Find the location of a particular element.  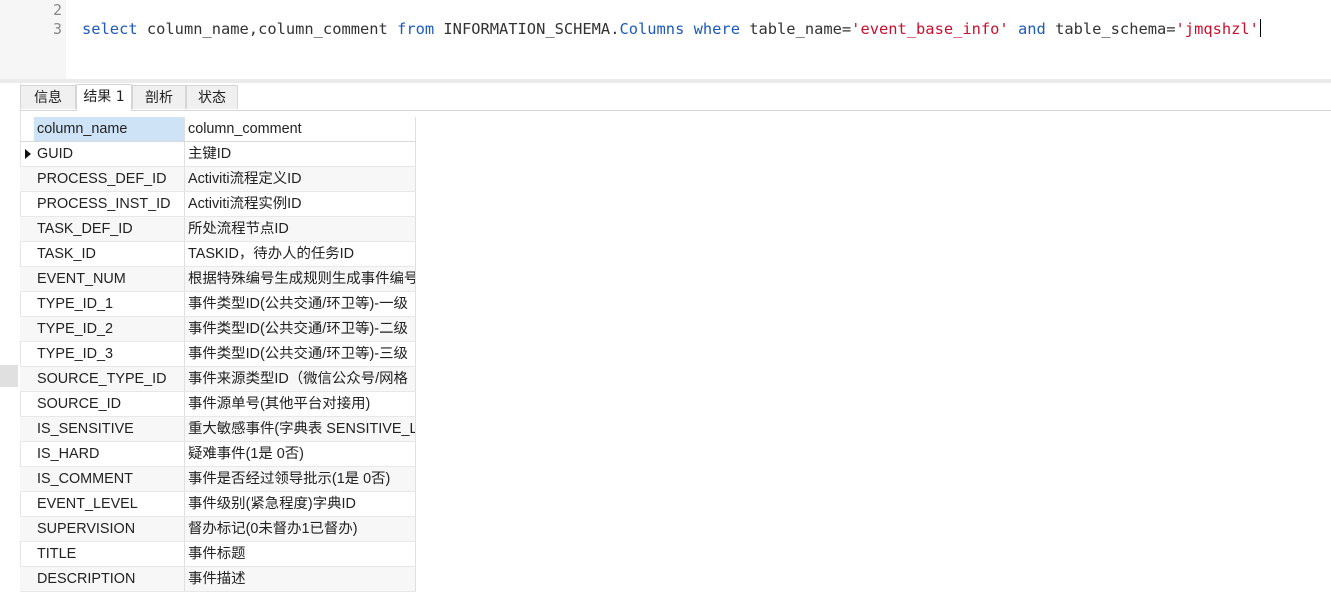

tab-result-1: 结果 1 is located at coordinates (104, 97).